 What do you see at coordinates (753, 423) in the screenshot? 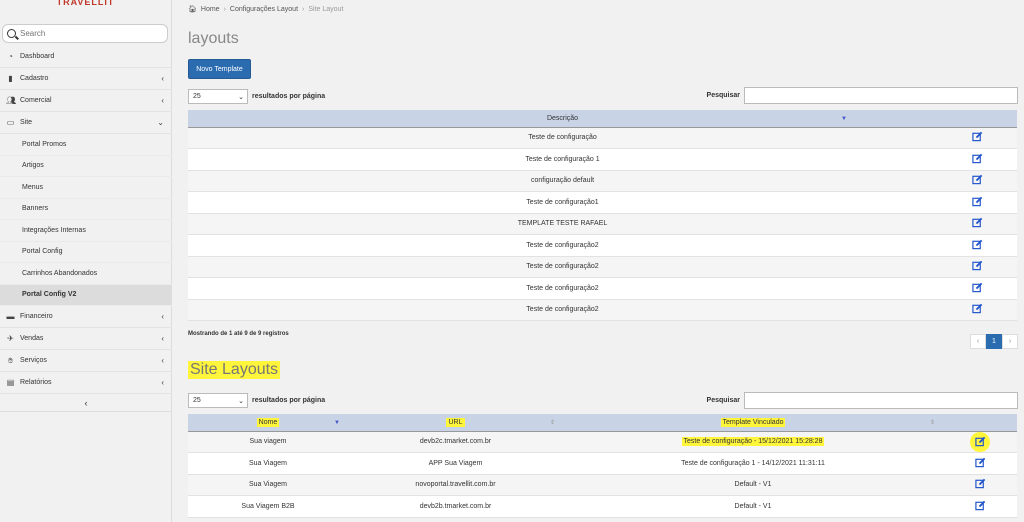
I see `col-template: Template Vinculado ⇕` at bounding box center [753, 423].